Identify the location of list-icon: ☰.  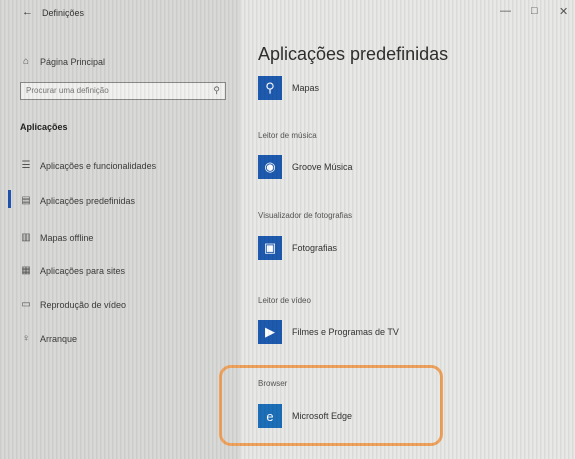
(26, 165).